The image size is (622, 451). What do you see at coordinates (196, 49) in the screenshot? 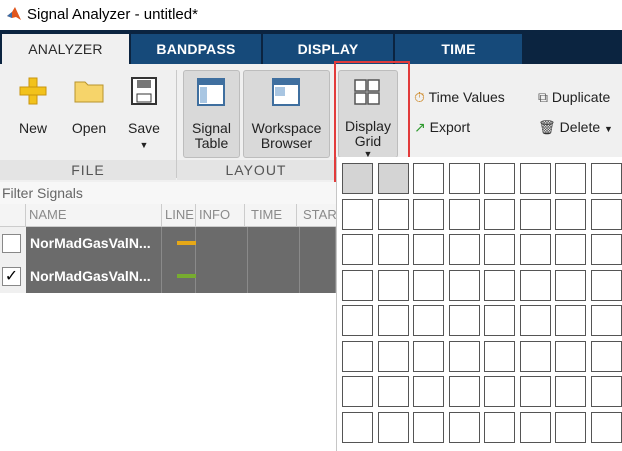
I see `tab-bandpass: BANDPASS` at bounding box center [196, 49].